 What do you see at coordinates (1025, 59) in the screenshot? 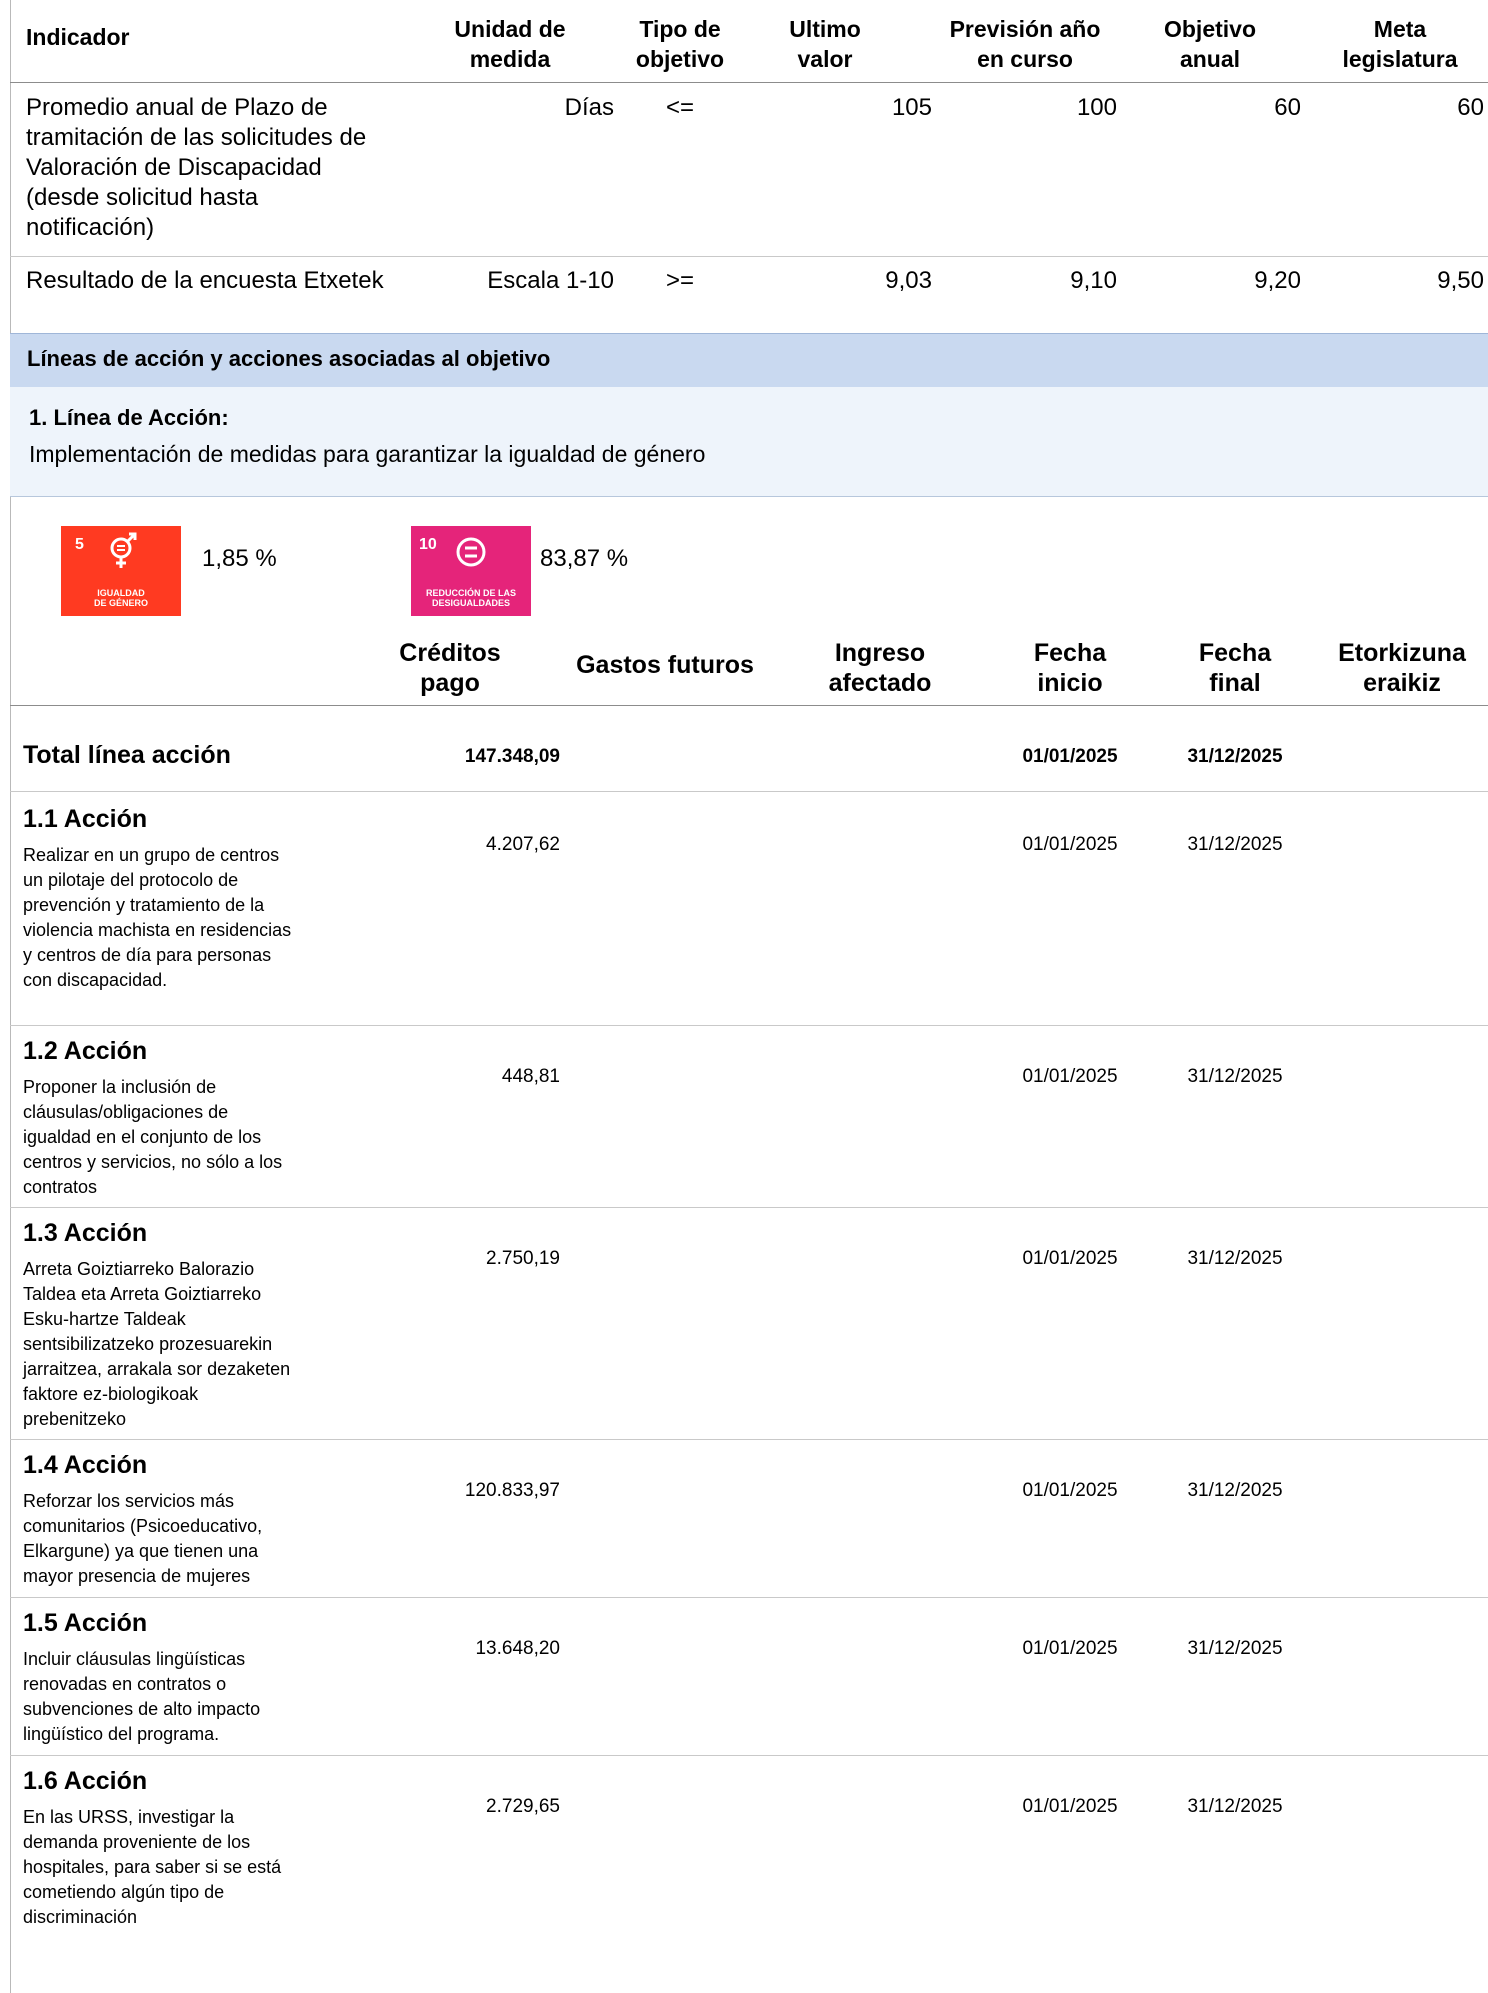
I see `header-prevision-line2: en curso` at bounding box center [1025, 59].